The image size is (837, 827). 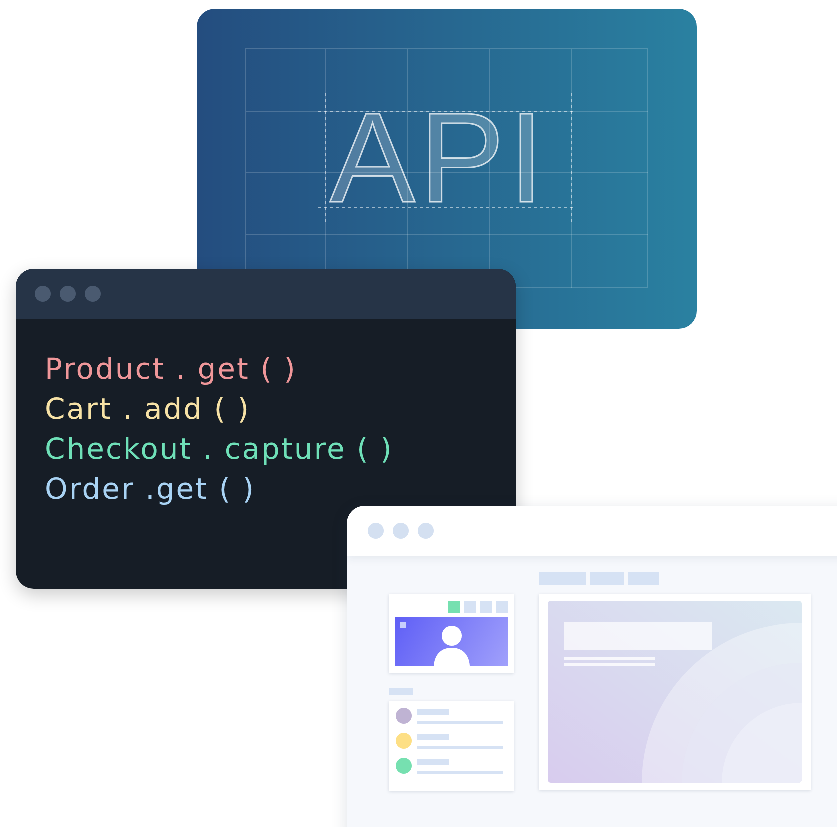 What do you see at coordinates (403, 625) in the screenshot?
I see `small-square-icon` at bounding box center [403, 625].